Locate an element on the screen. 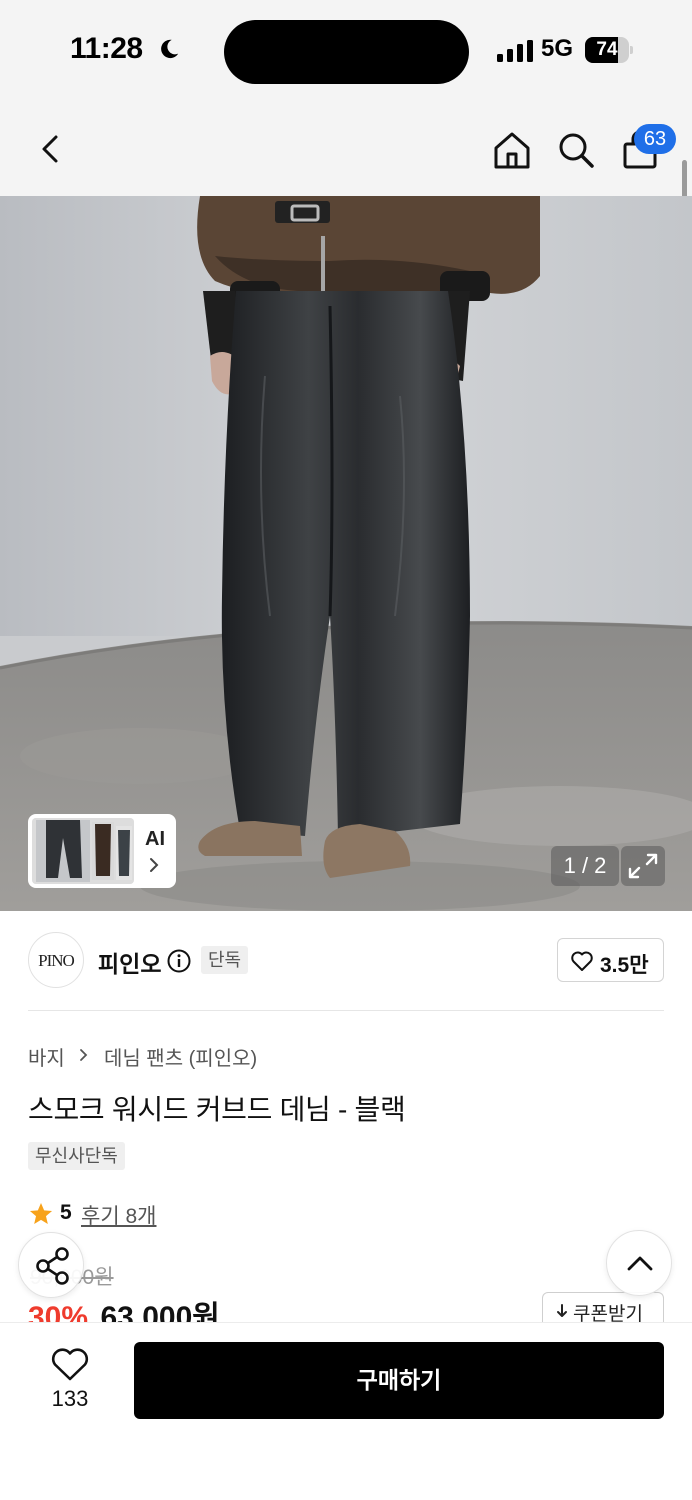 The height and width of the screenshot is (1500, 692). brand-like-count: 3.5만 is located at coordinates (624, 965).